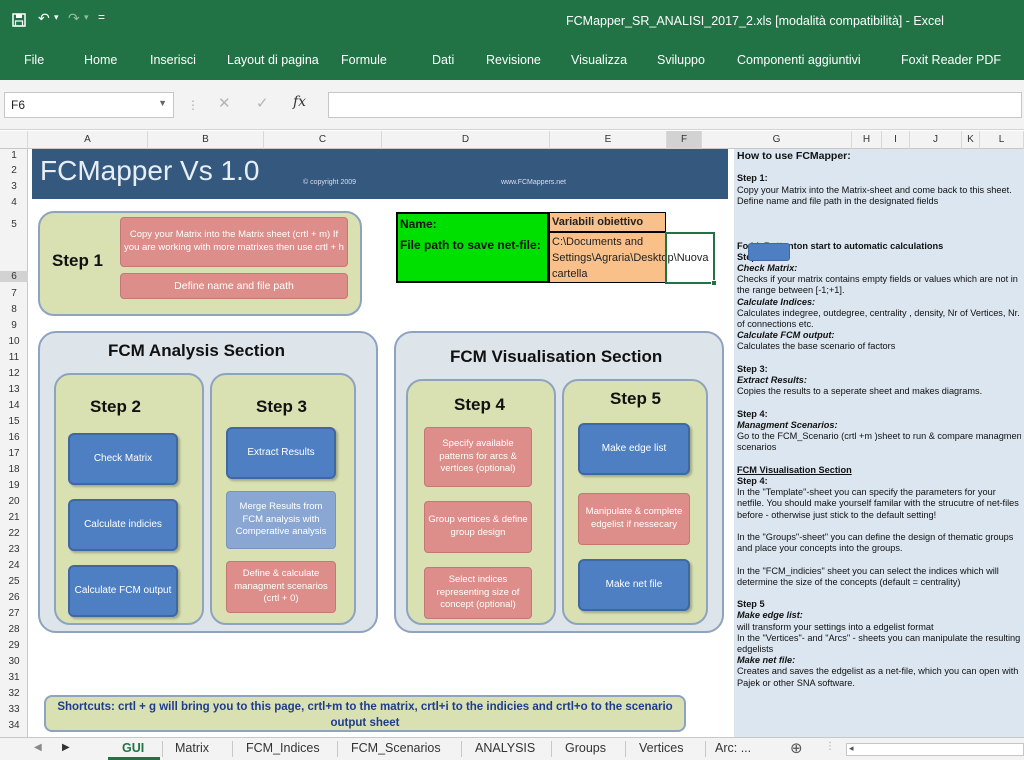  I want to click on row-header: 18, so click(14, 469).